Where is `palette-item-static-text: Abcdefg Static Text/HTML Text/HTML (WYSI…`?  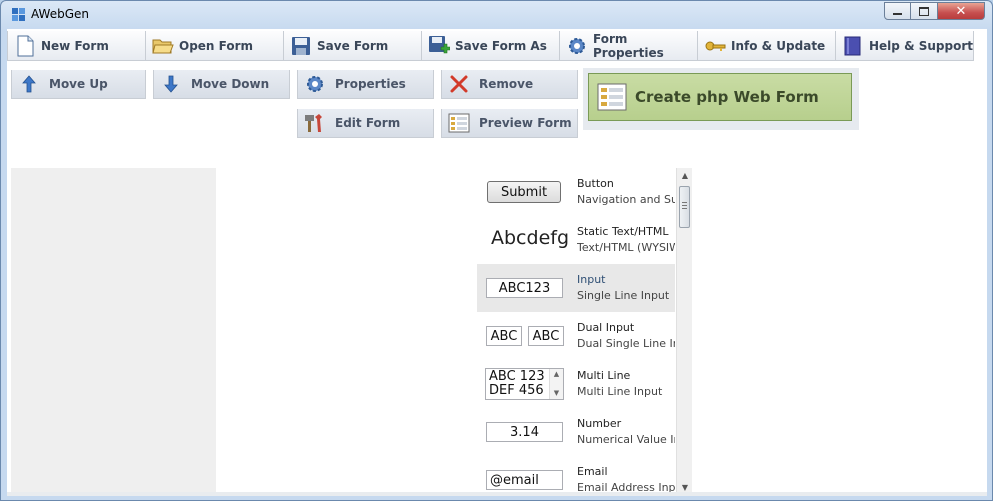
palette-item-static-text: Abcdefg Static Text/HTML Text/HTML (WYSI… is located at coordinates (576, 240).